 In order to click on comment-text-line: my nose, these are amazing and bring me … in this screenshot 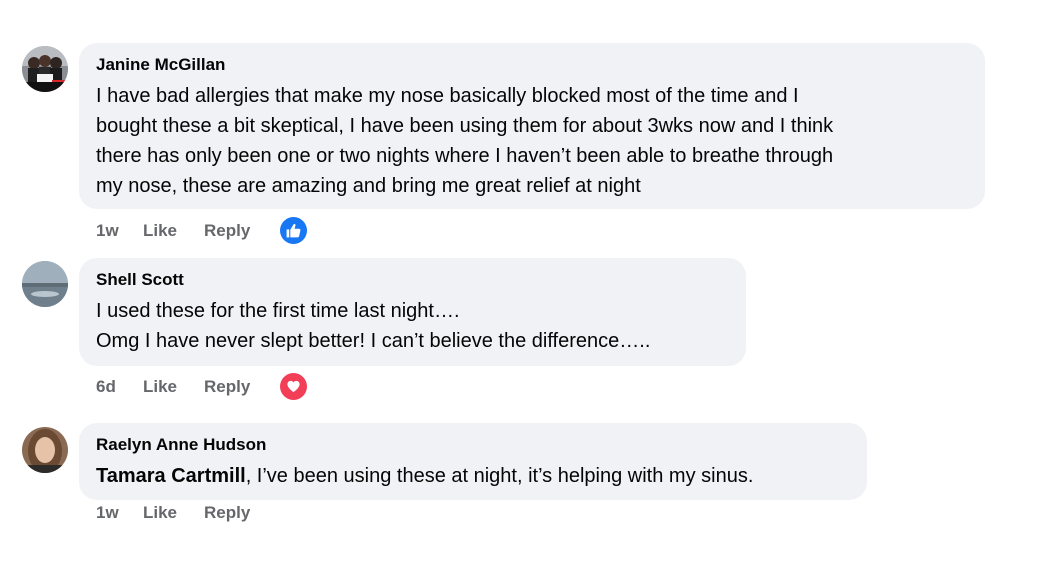, I will do `click(368, 186)`.